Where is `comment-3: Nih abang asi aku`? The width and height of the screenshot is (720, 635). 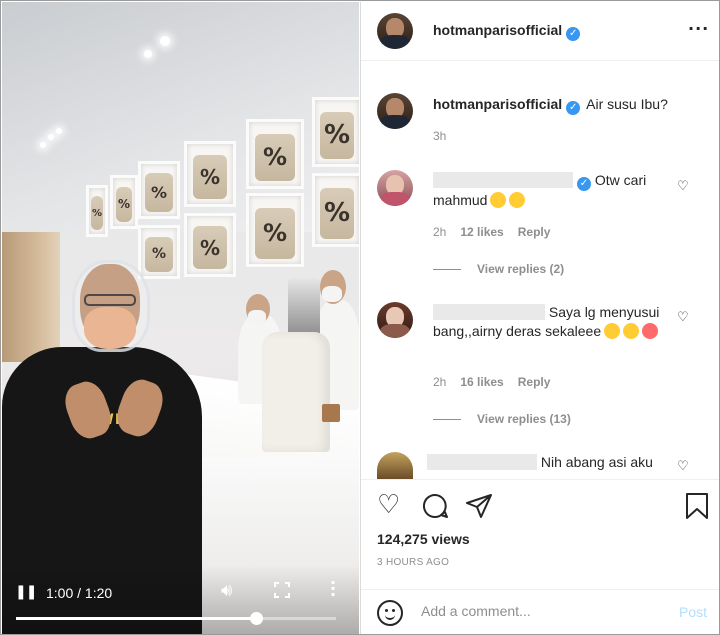
comment-3: Nih abang asi aku is located at coordinates (547, 465).